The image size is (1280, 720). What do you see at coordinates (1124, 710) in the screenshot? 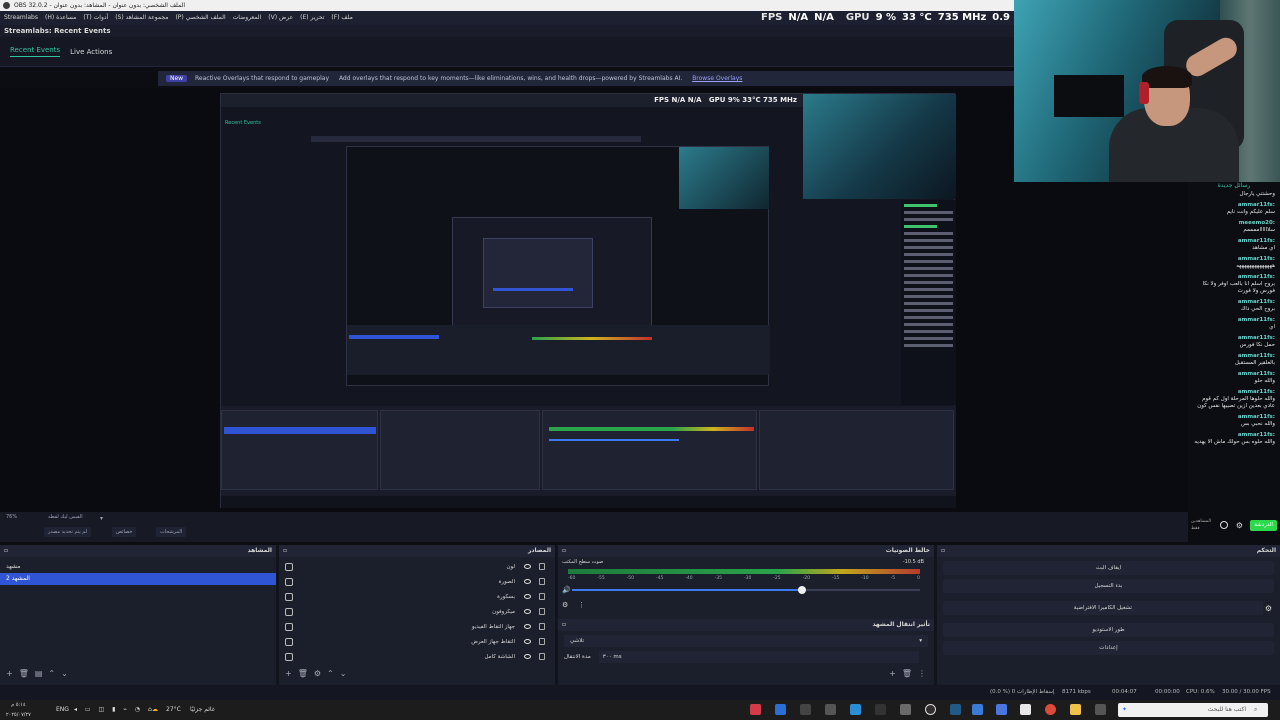
I see `copilot-icon: ✦` at bounding box center [1124, 710].